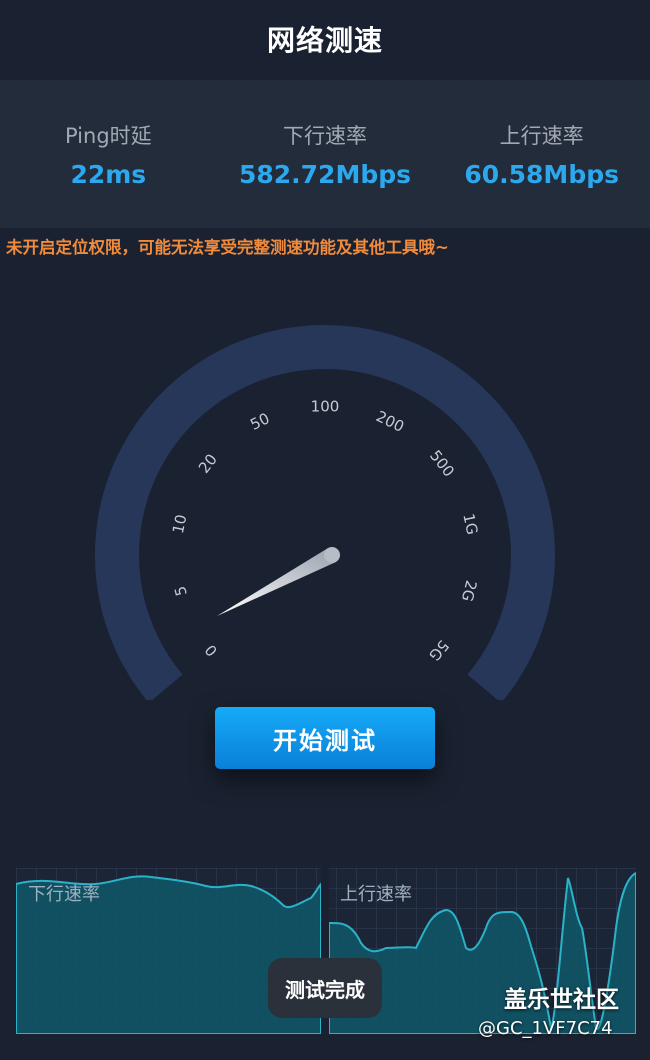 The image size is (650, 1060). I want to click on start-test-button: 开始测试, so click(325, 738).